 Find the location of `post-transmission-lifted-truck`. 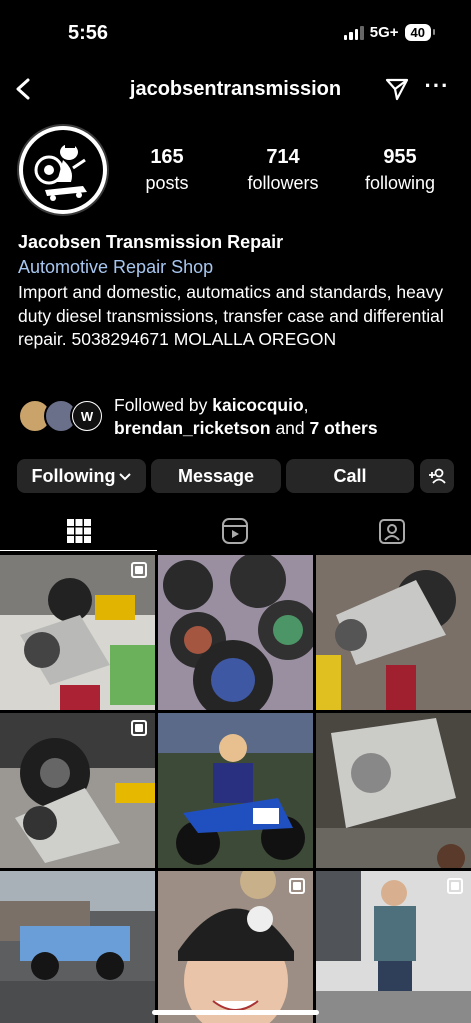

post-transmission-lifted-truck is located at coordinates (77, 790).